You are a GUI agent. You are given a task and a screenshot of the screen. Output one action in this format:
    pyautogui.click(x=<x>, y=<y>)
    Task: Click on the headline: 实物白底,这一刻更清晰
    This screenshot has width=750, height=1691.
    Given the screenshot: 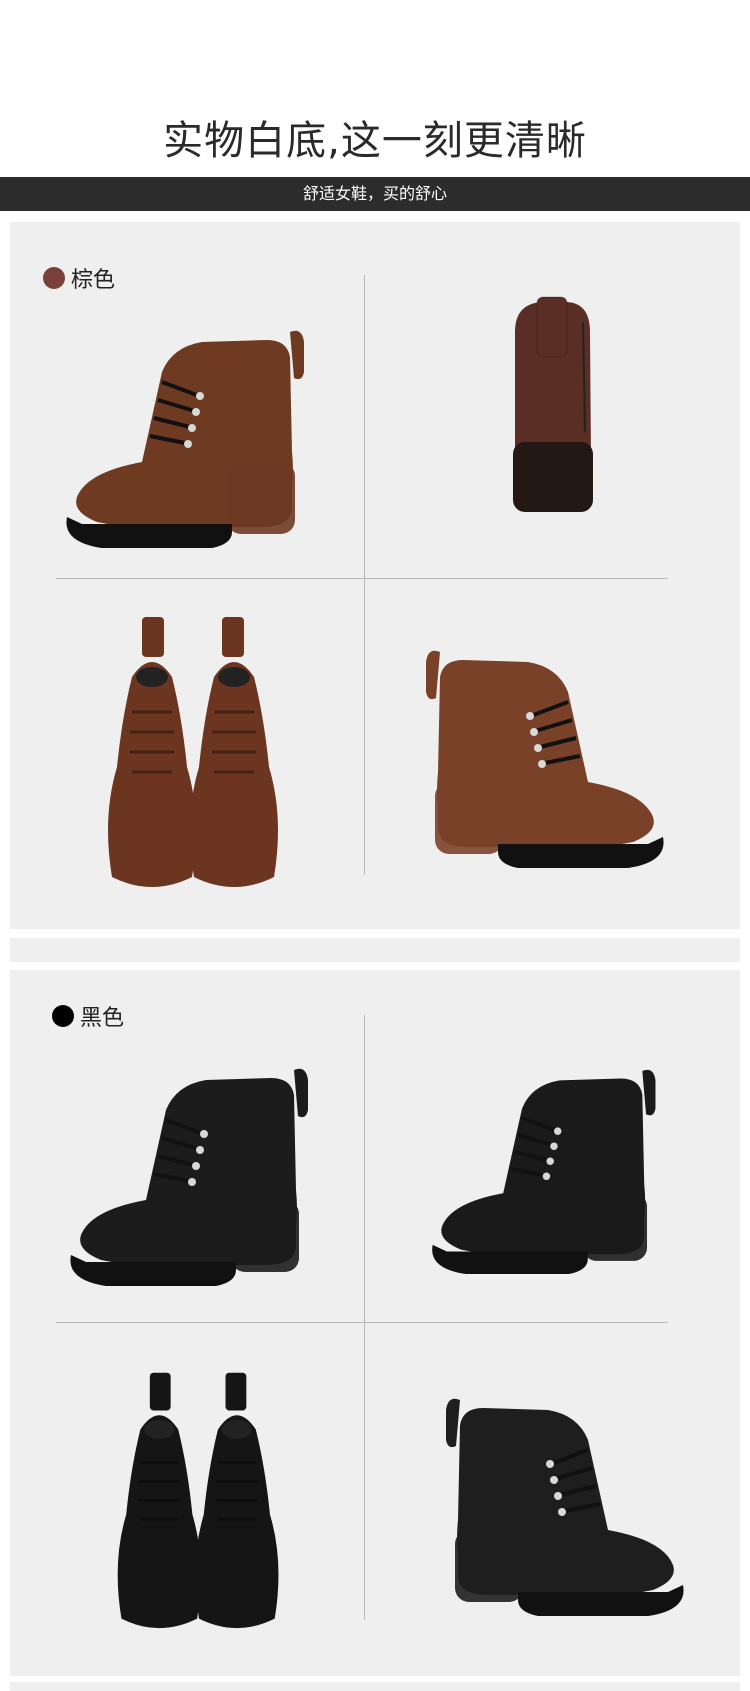 What is the action you would take?
    pyautogui.click(x=375, y=141)
    